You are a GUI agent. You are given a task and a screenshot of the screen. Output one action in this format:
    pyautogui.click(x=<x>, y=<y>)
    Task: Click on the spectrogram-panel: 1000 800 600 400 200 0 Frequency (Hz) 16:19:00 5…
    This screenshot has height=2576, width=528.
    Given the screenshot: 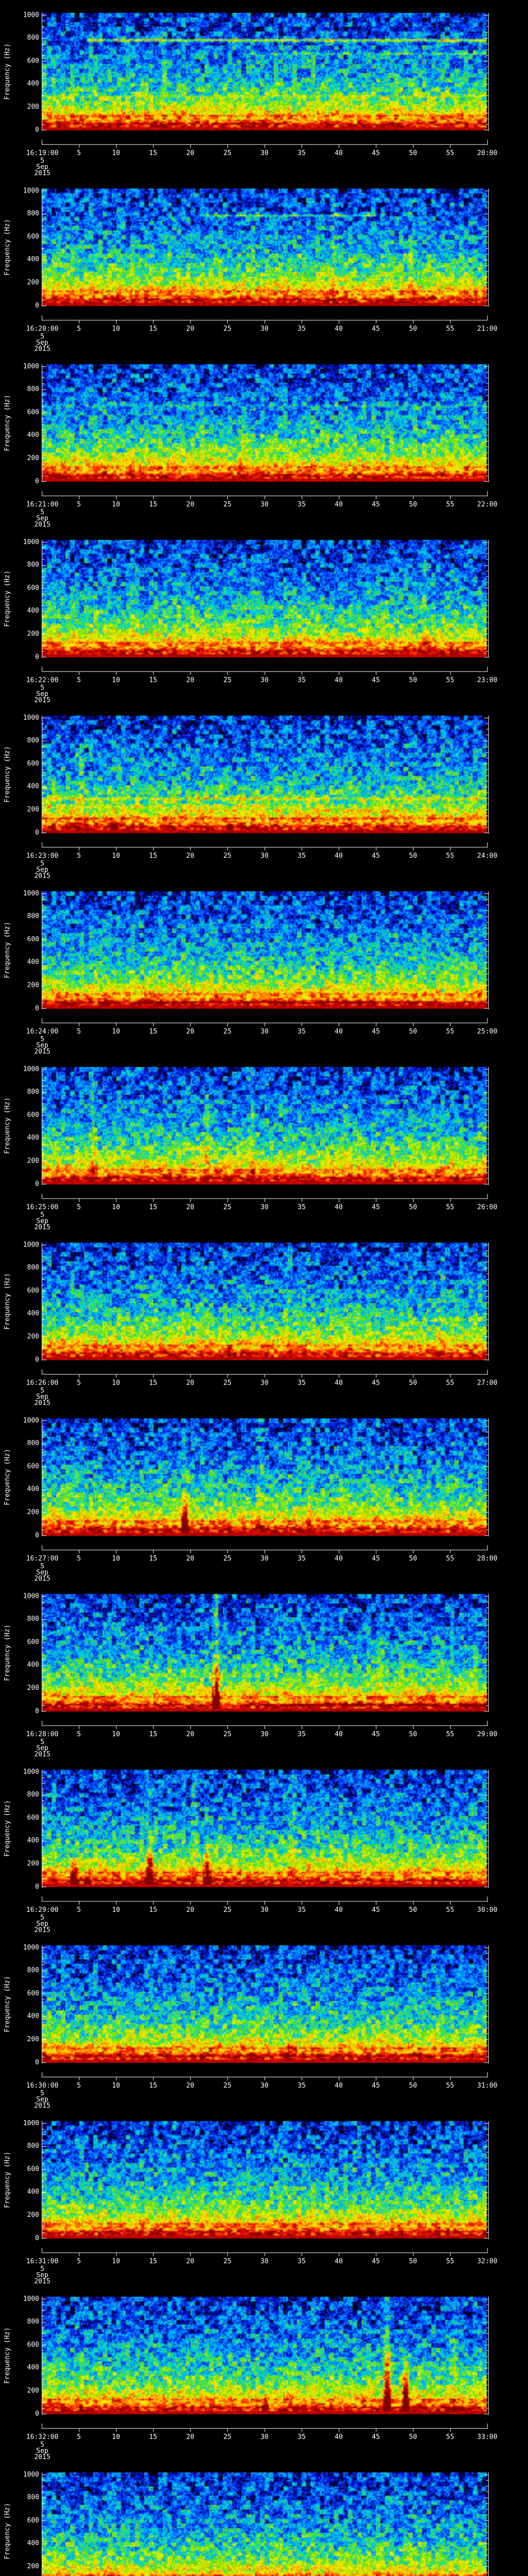 What is the action you would take?
    pyautogui.click(x=264, y=89)
    